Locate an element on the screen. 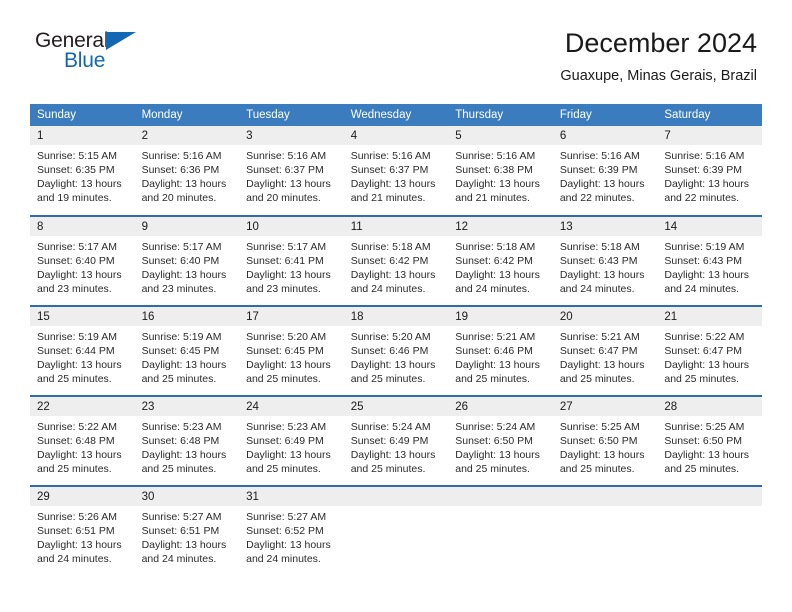 The width and height of the screenshot is (792, 612). logo-text-general: General is located at coordinates (72, 40).